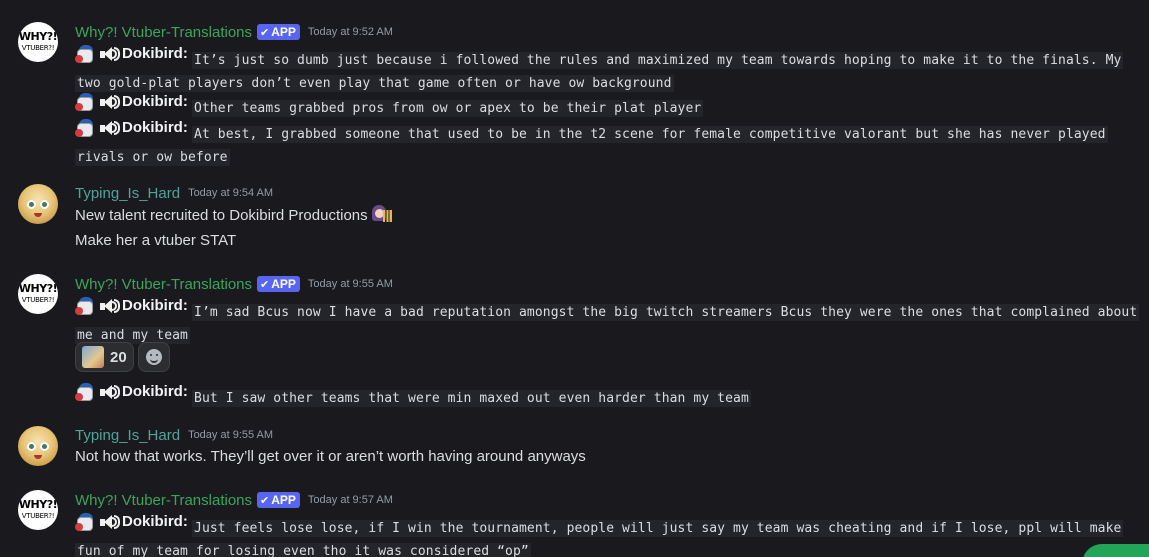 This screenshot has width=1149, height=557. I want to click on message-line: Make her a vtuber STAT, so click(155, 241).